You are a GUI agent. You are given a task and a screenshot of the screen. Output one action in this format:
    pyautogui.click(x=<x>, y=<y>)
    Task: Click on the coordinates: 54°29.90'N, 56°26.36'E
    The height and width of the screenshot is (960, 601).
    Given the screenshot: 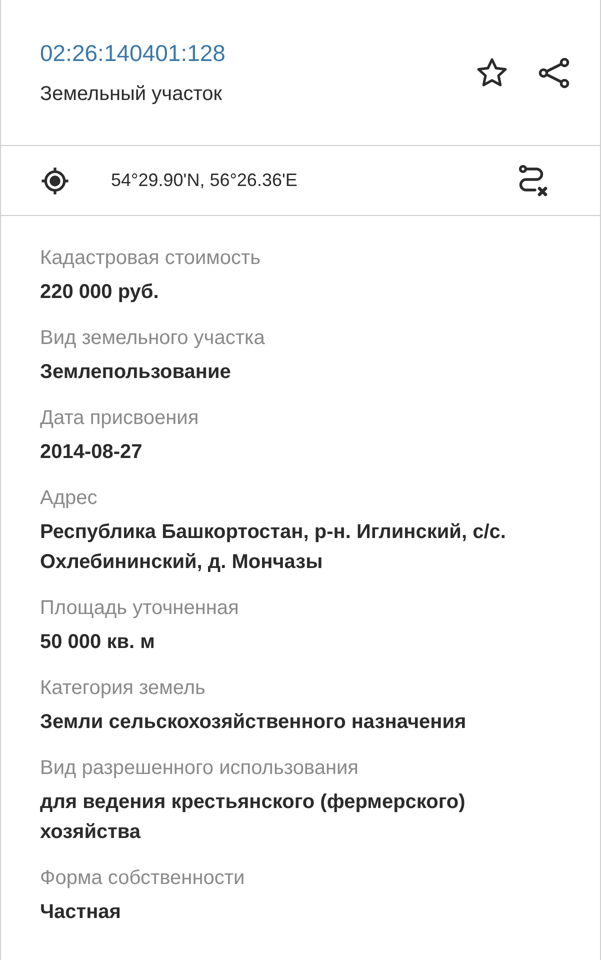 What is the action you would take?
    pyautogui.click(x=204, y=180)
    